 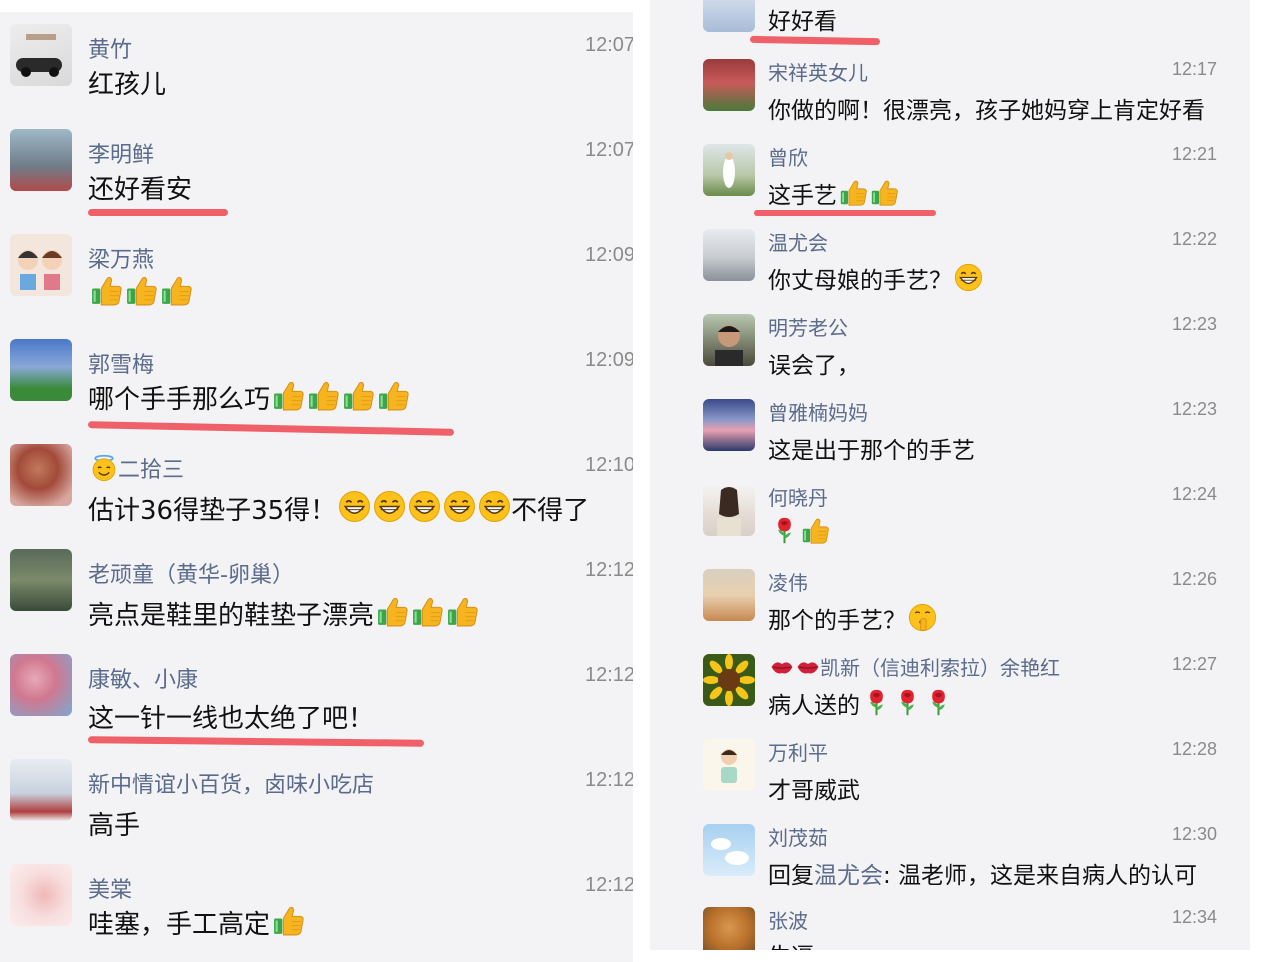 What do you see at coordinates (837, 621) in the screenshot?
I see `message-text-content: 那个的手艺？` at bounding box center [837, 621].